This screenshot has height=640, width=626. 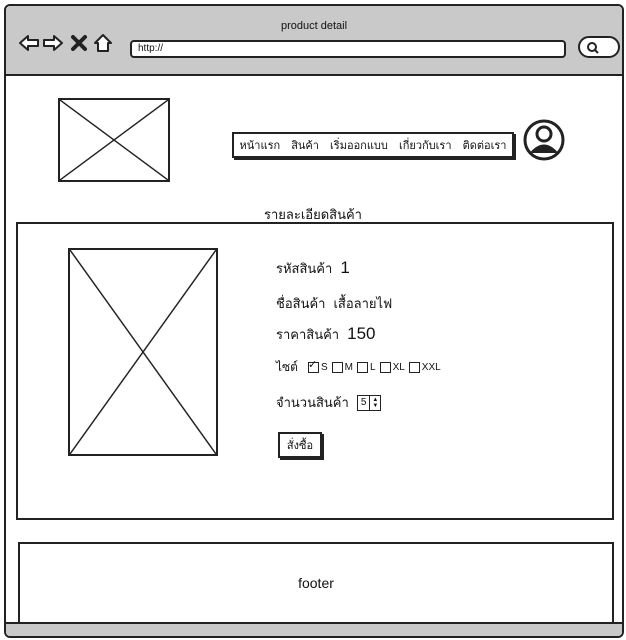 I want to click on nav-item-about: เกี่ยวกับเรา, so click(x=425, y=145).